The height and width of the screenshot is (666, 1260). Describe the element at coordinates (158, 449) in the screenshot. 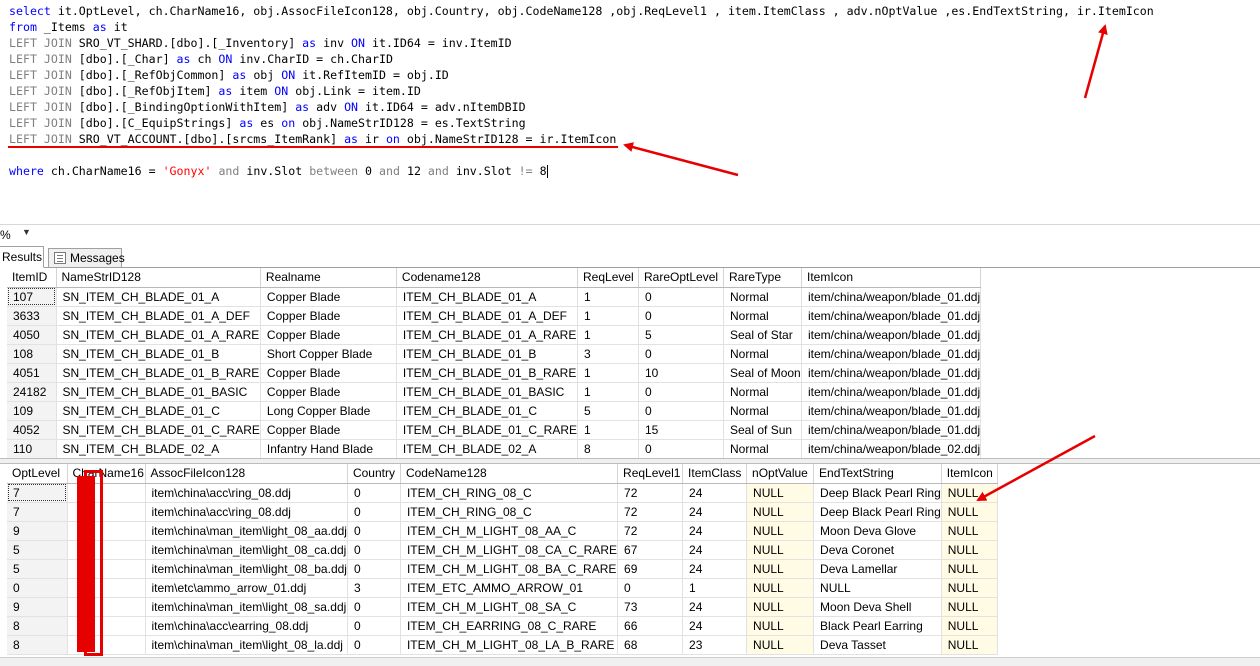

I see `table-cell: SN_ITEM_CH_BLADE_02_A` at that location.